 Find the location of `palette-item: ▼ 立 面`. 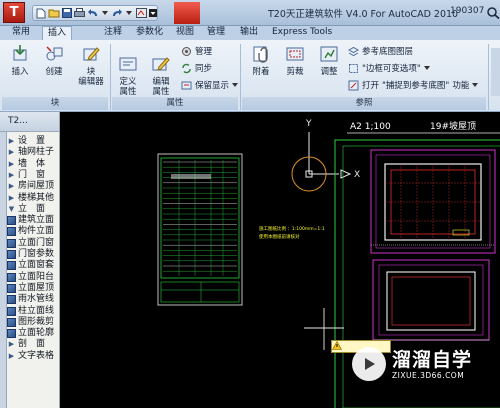

palette-item: ▼ 立 面 is located at coordinates (33, 209).